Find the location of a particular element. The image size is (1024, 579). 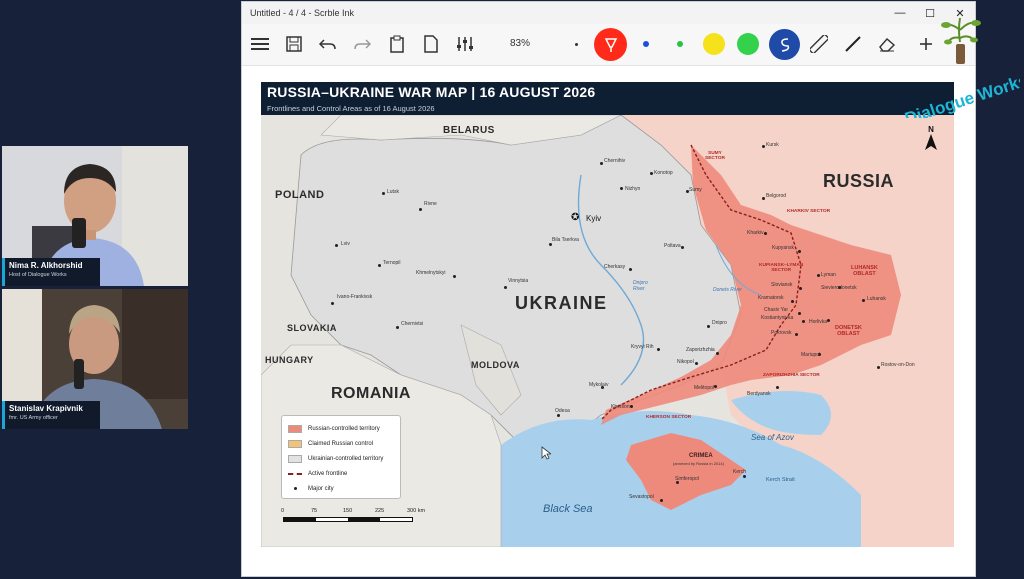

color-bright-green is located at coordinates (748, 44).